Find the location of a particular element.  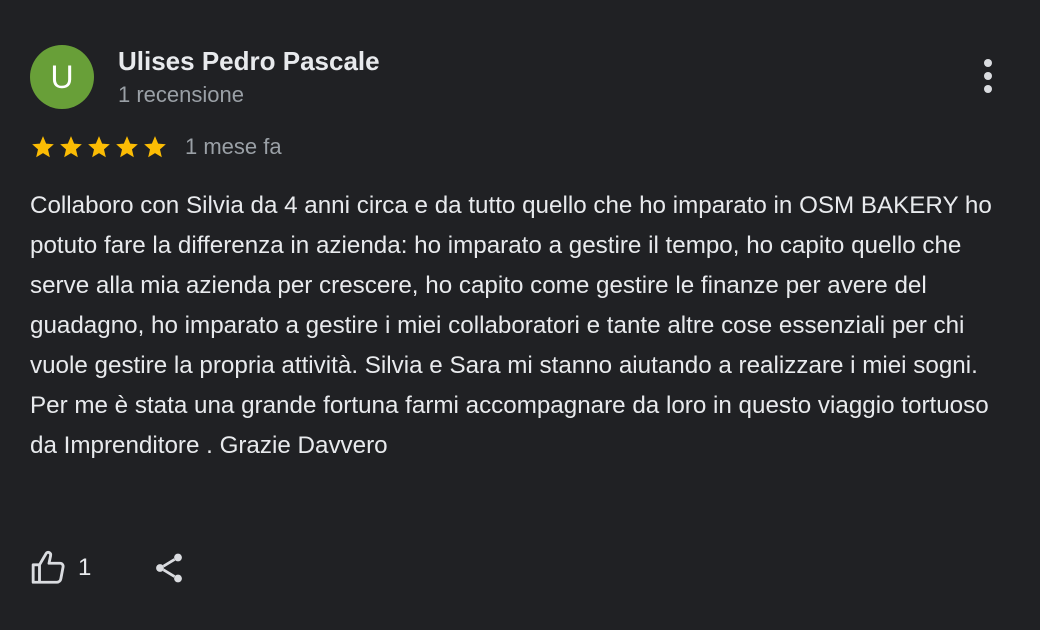

share-button is located at coordinates (169, 568).